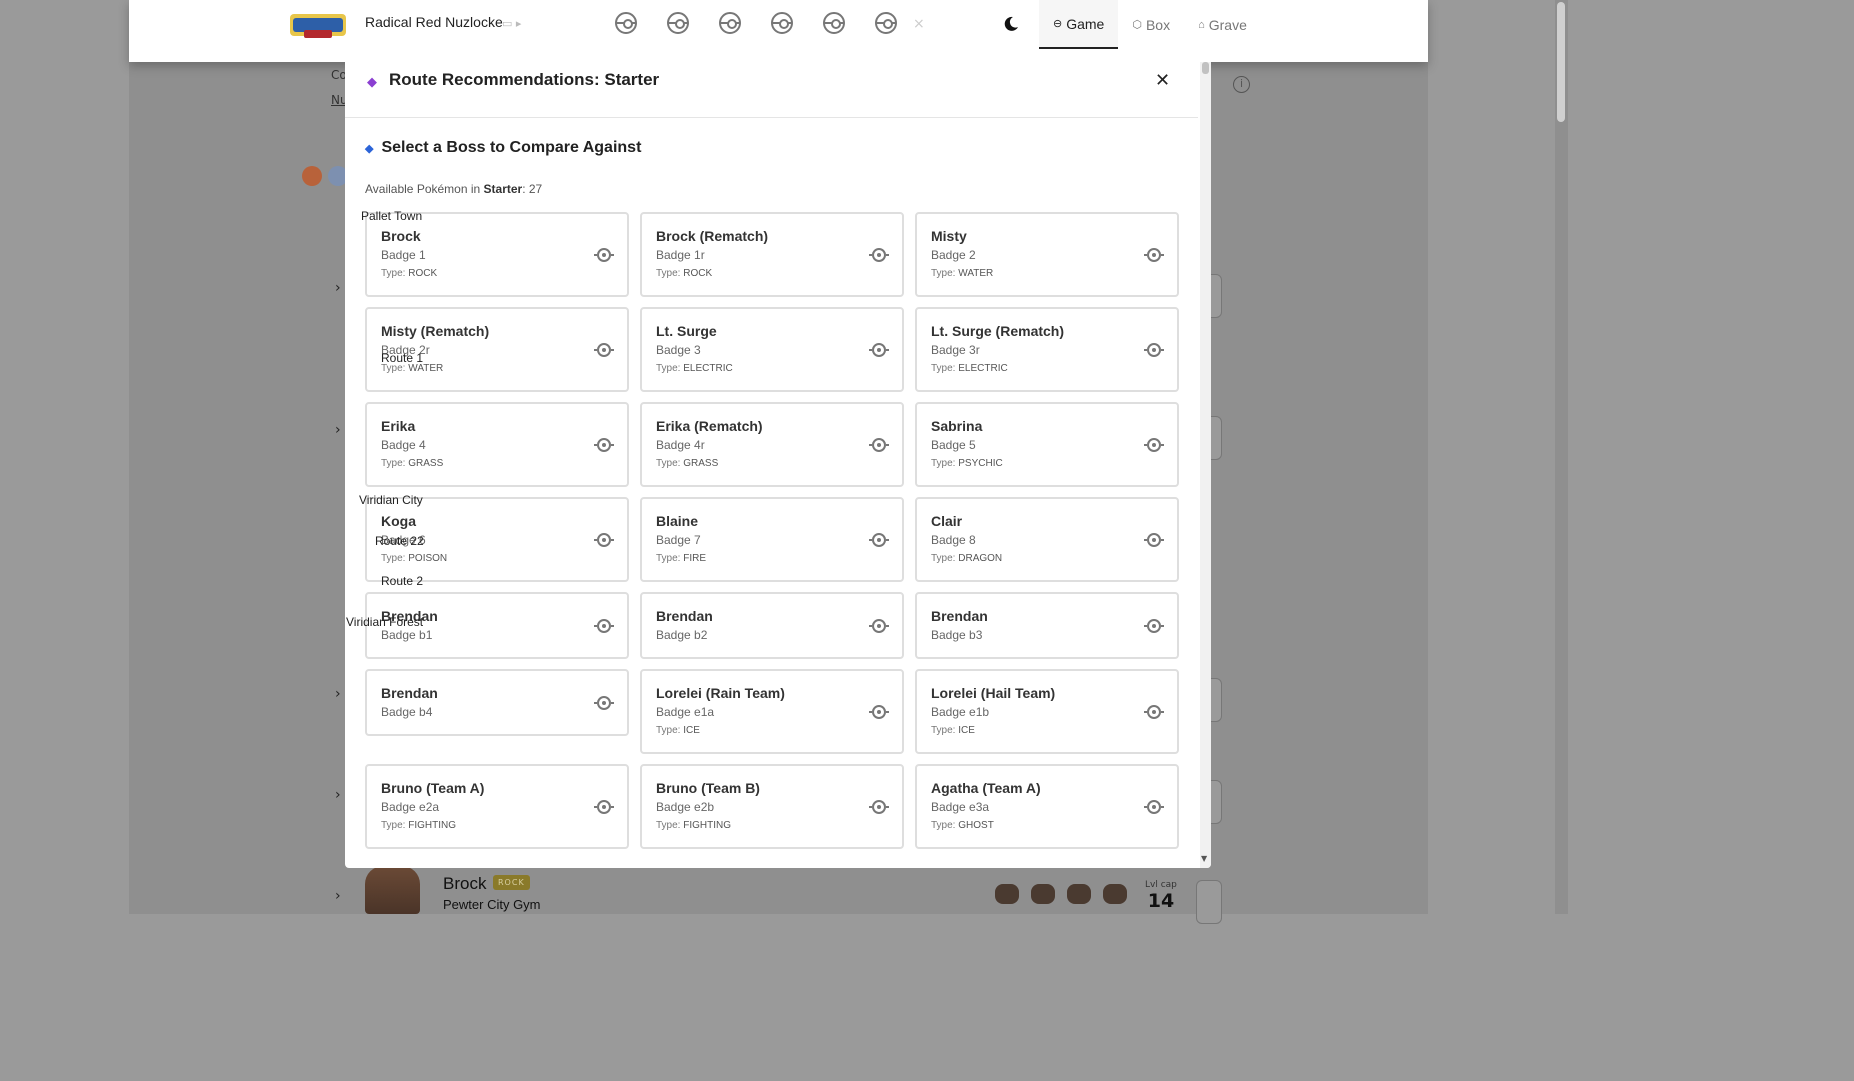 This screenshot has width=1854, height=1081. I want to click on page-scrollbar-thumb, so click(1561, 62).